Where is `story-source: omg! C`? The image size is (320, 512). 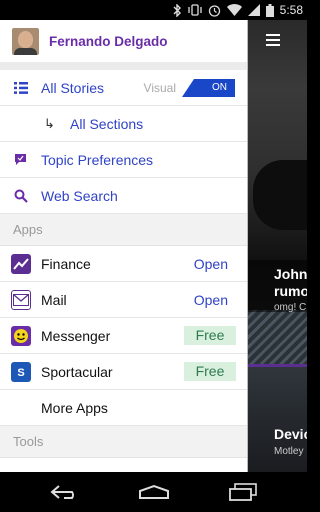
story-source: omg! C is located at coordinates (290, 307).